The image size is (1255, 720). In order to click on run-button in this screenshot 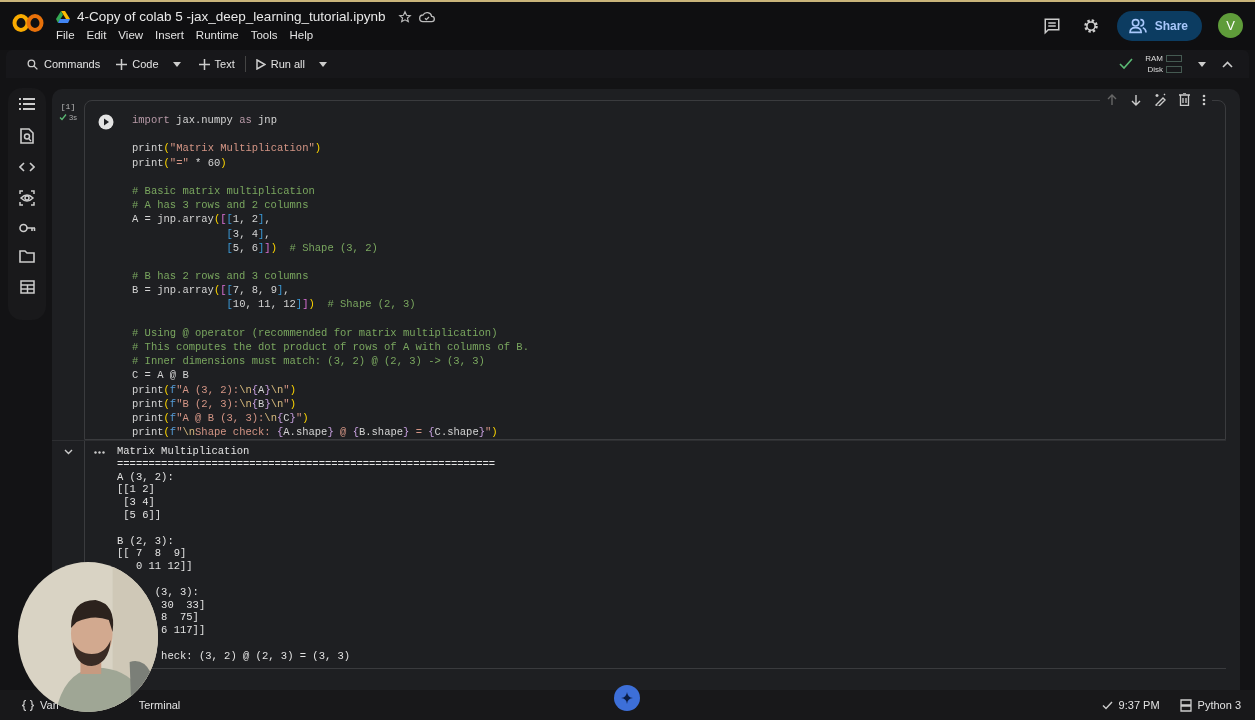, I will do `click(106, 122)`.